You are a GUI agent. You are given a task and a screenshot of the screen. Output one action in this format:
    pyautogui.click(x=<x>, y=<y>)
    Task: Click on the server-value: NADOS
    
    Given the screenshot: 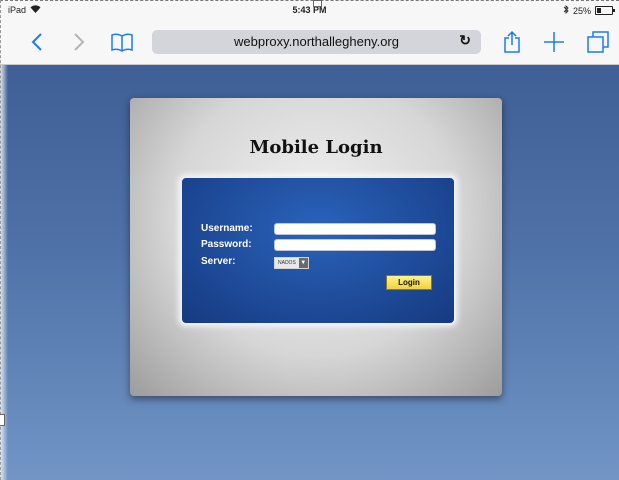 What is the action you would take?
    pyautogui.click(x=287, y=263)
    